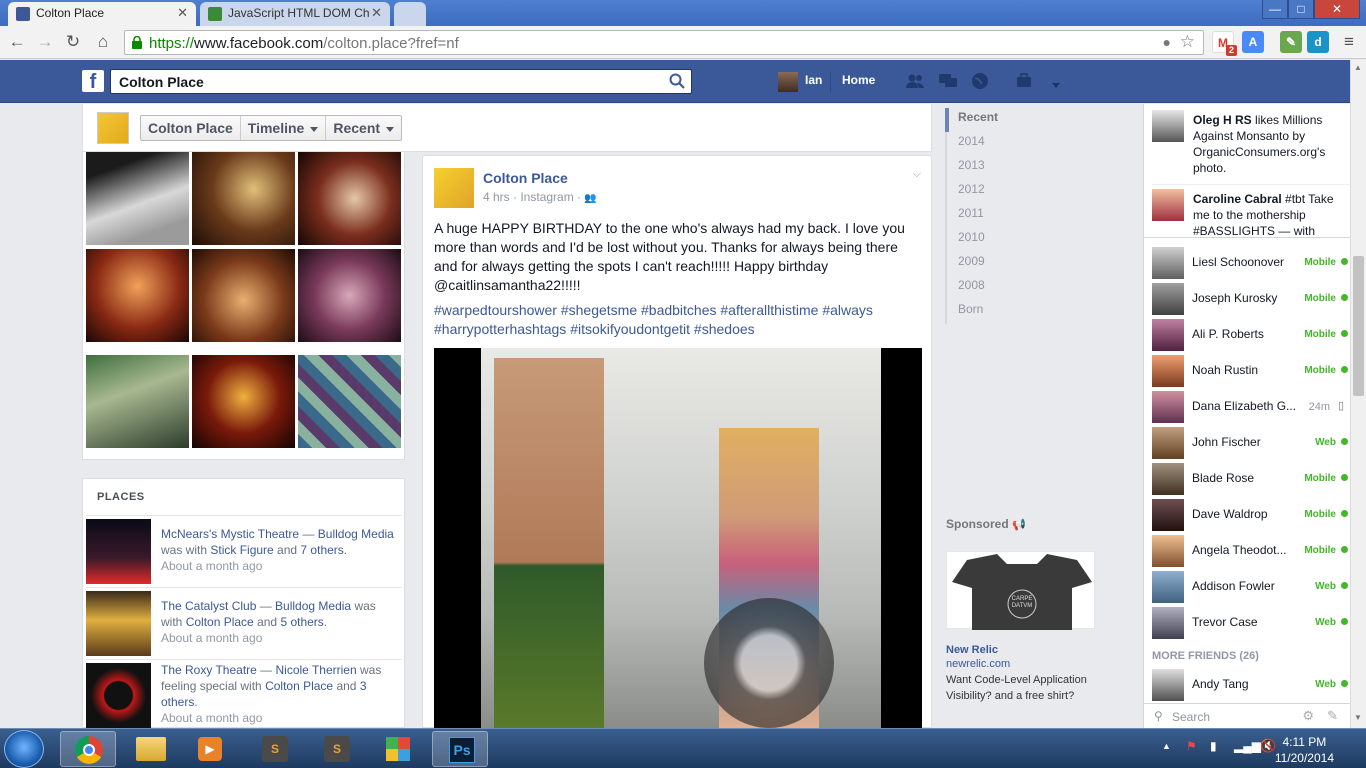 This screenshot has width=1366, height=768. I want to click on year-2014: 2014, so click(1000, 144).